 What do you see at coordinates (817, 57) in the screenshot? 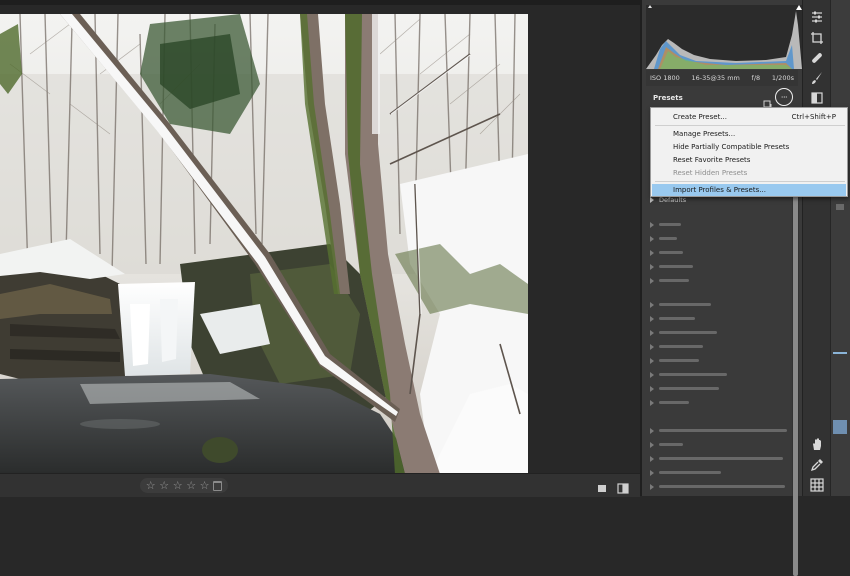
I see `healing-brush-icon` at bounding box center [817, 57].